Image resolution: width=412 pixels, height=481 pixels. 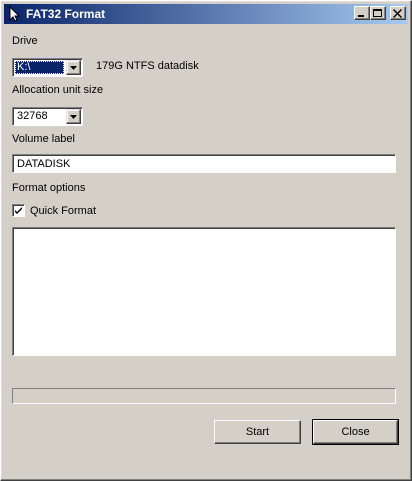 I want to click on quick-format-checkbox, so click(x=18, y=210).